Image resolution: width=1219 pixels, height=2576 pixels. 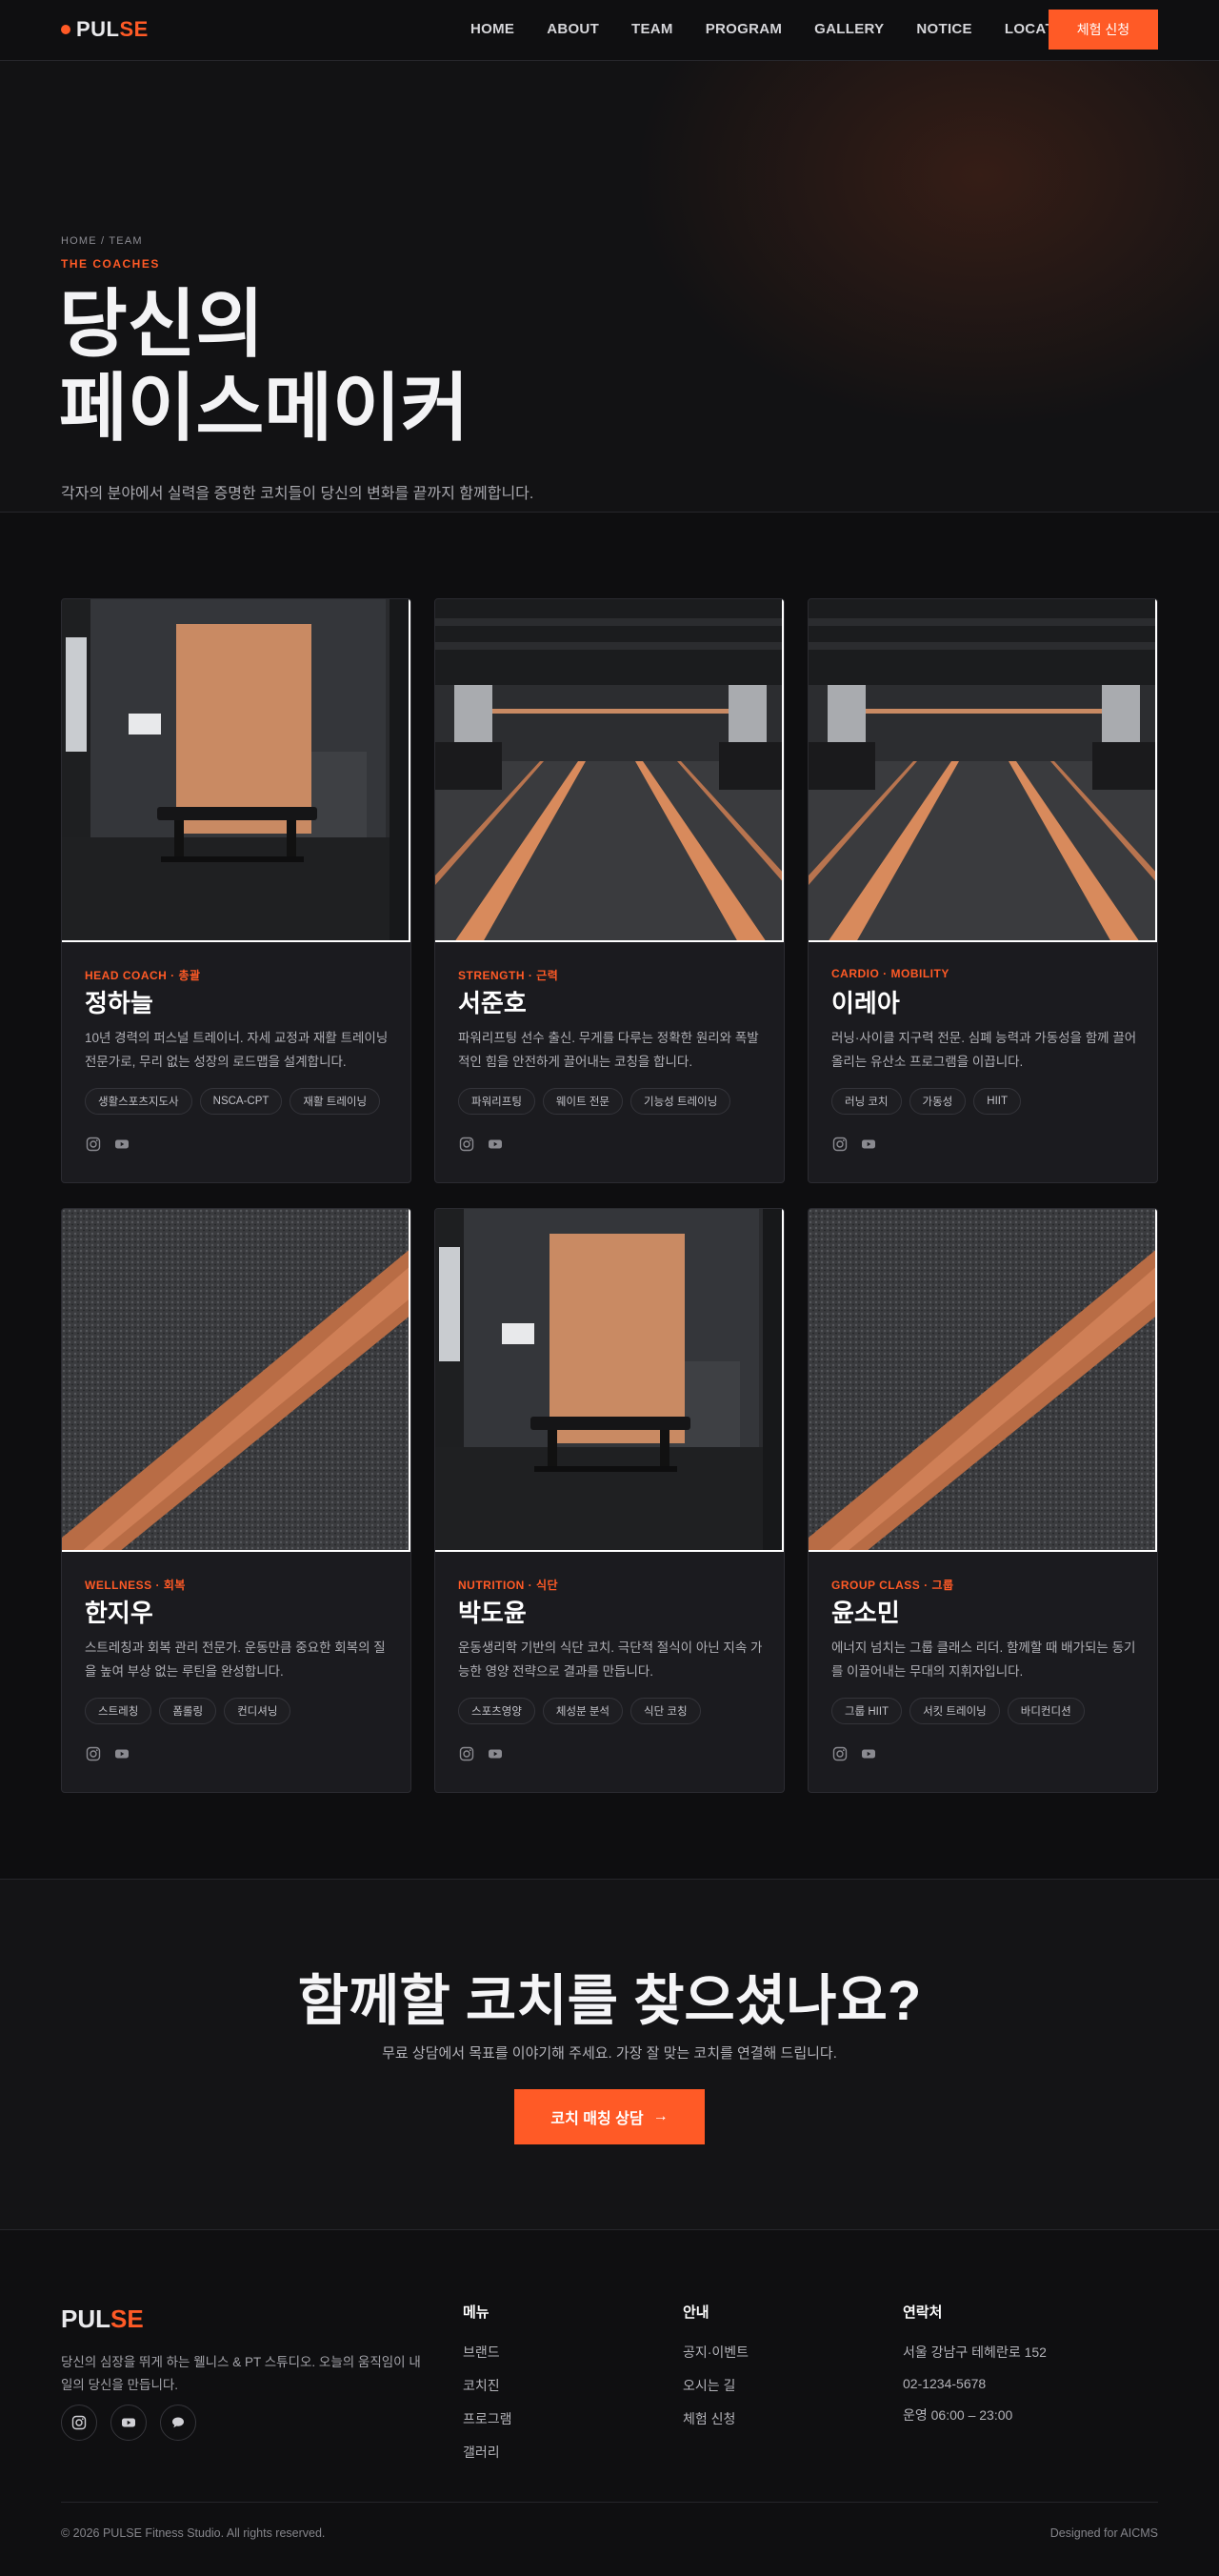 I want to click on coach-tag: 파워리프팅, so click(x=497, y=1102).